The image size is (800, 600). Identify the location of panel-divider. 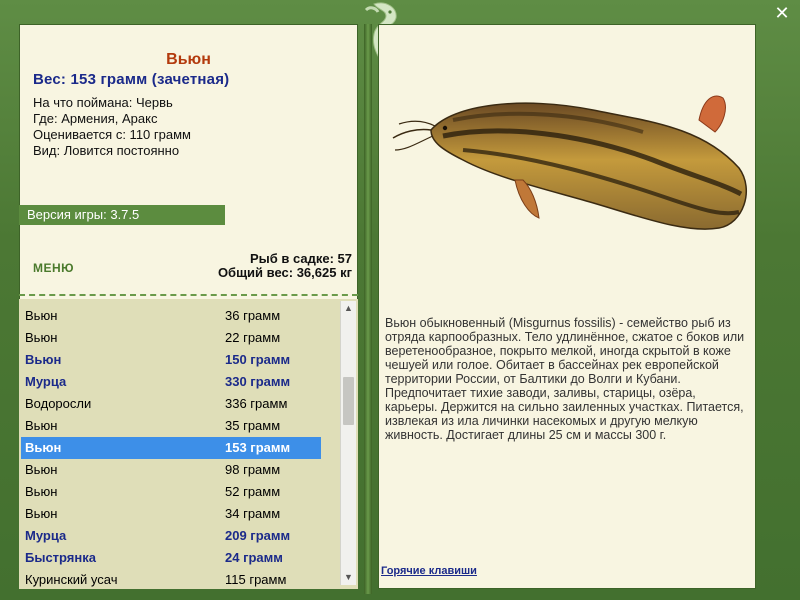
(368, 309).